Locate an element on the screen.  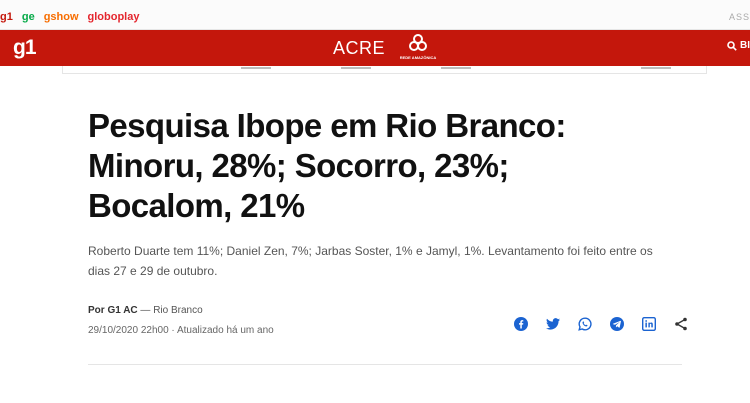
affiliate-logo: REDE AMAZÔNICA is located at coordinates (418, 48).